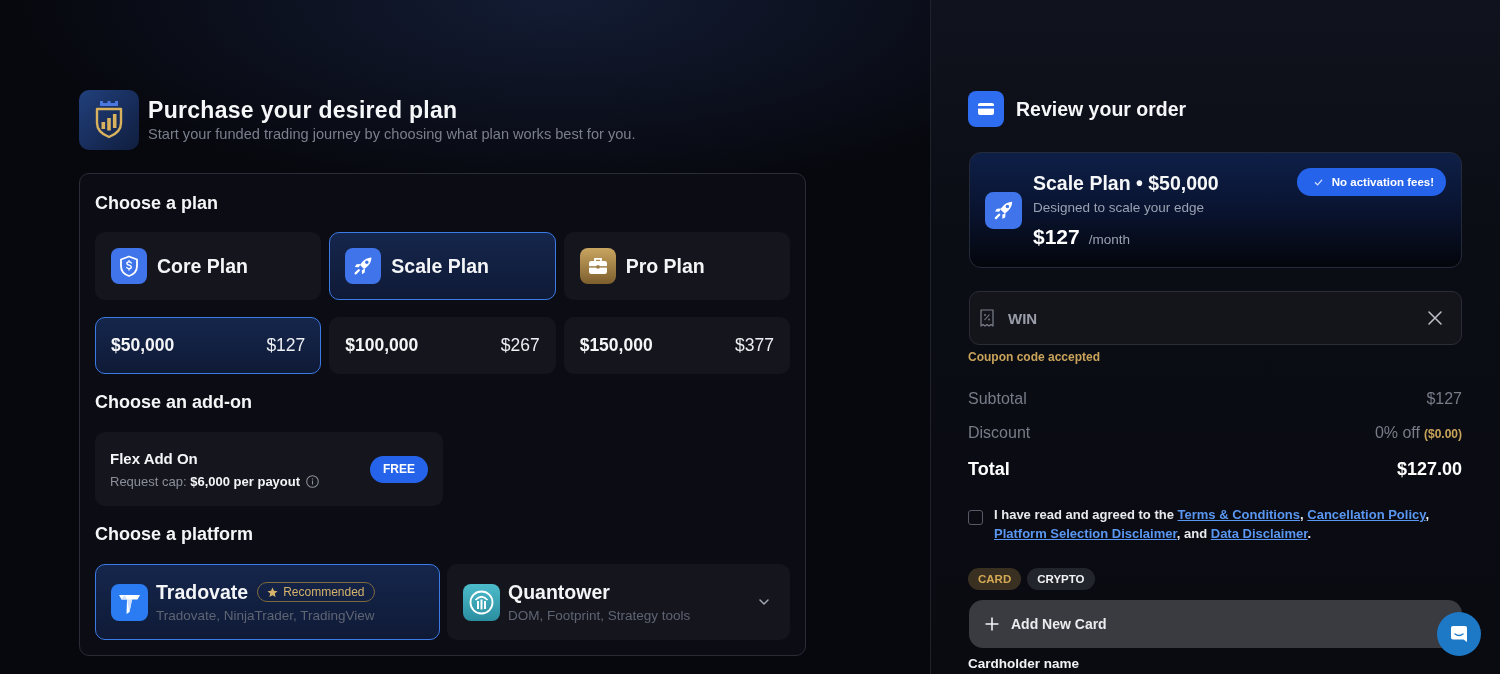 The width and height of the screenshot is (1500, 674). I want to click on platform-option: Tradovate Recommended Tradovate, NinjaTrader, TradingView, so click(267, 602).